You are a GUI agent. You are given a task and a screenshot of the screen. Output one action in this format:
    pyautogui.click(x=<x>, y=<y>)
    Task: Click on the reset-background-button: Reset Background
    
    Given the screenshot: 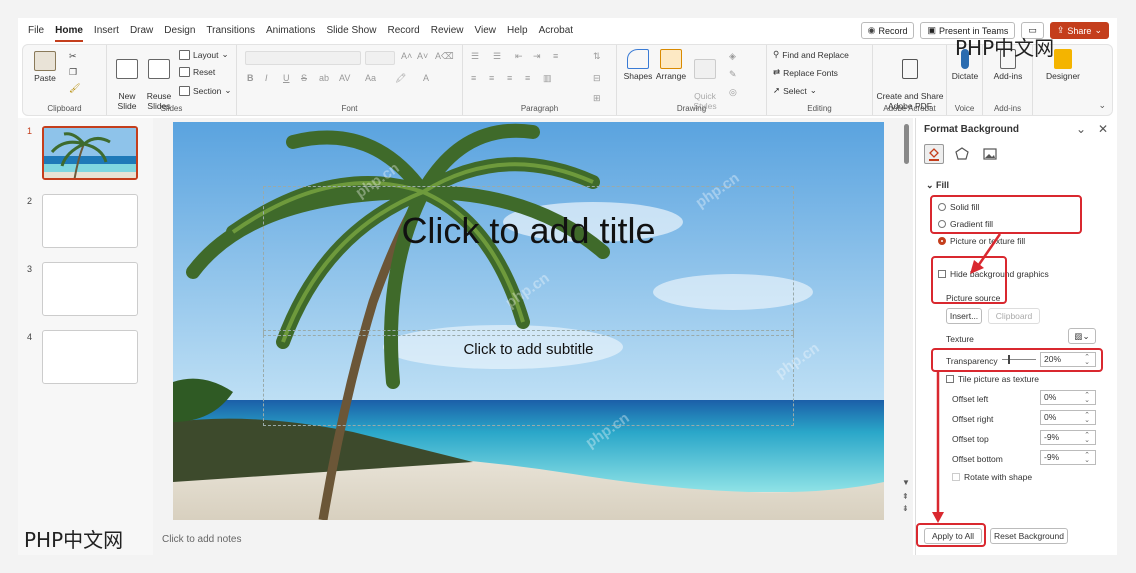 What is the action you would take?
    pyautogui.click(x=1029, y=536)
    